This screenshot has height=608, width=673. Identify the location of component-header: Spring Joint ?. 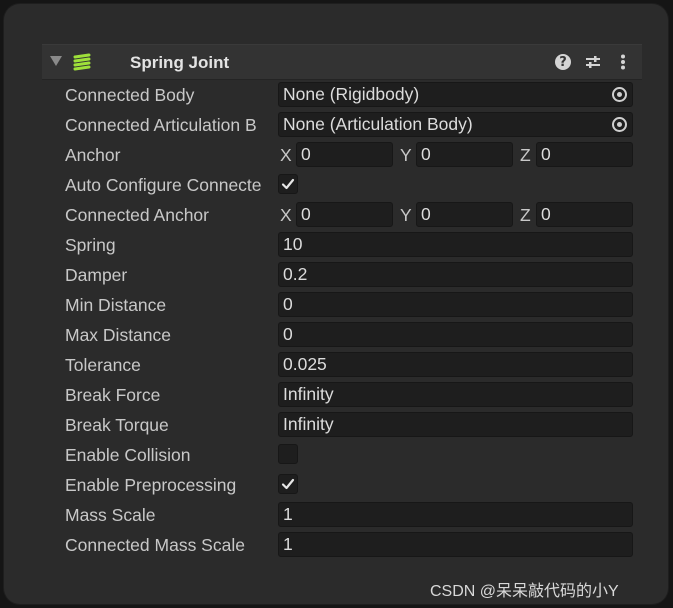
(342, 62).